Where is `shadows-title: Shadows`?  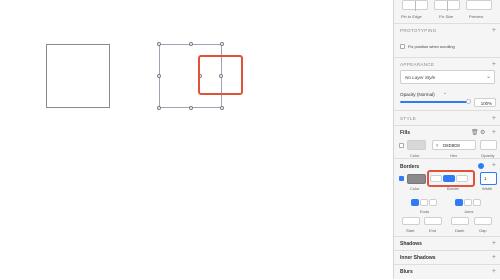 shadows-title: Shadows is located at coordinates (411, 244).